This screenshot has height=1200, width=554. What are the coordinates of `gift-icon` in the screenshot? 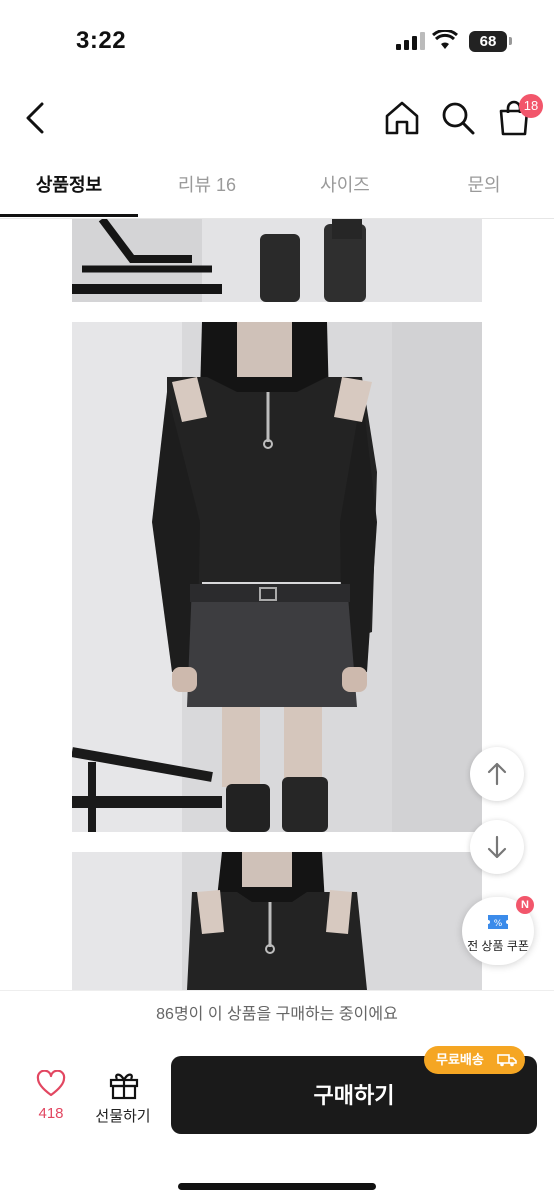 It's located at (124, 1086).